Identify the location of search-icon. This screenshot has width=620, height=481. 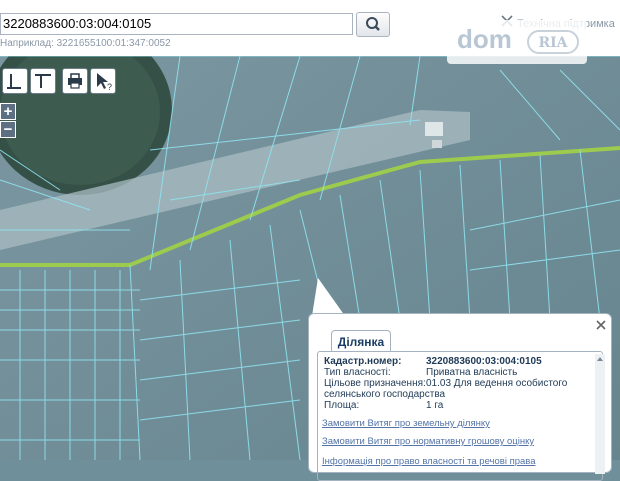
(373, 24).